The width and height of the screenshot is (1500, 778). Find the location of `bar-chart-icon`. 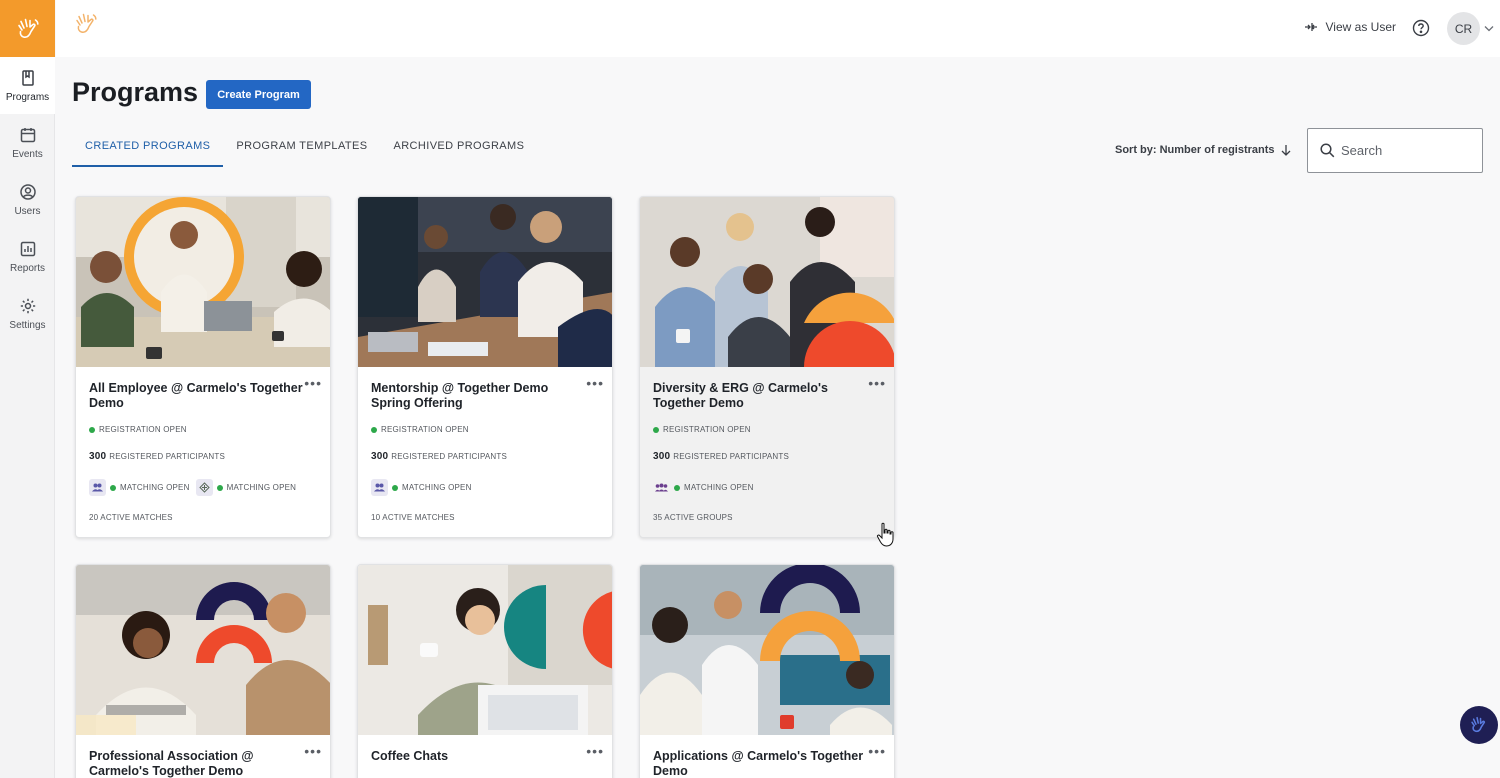

bar-chart-icon is located at coordinates (27, 248).